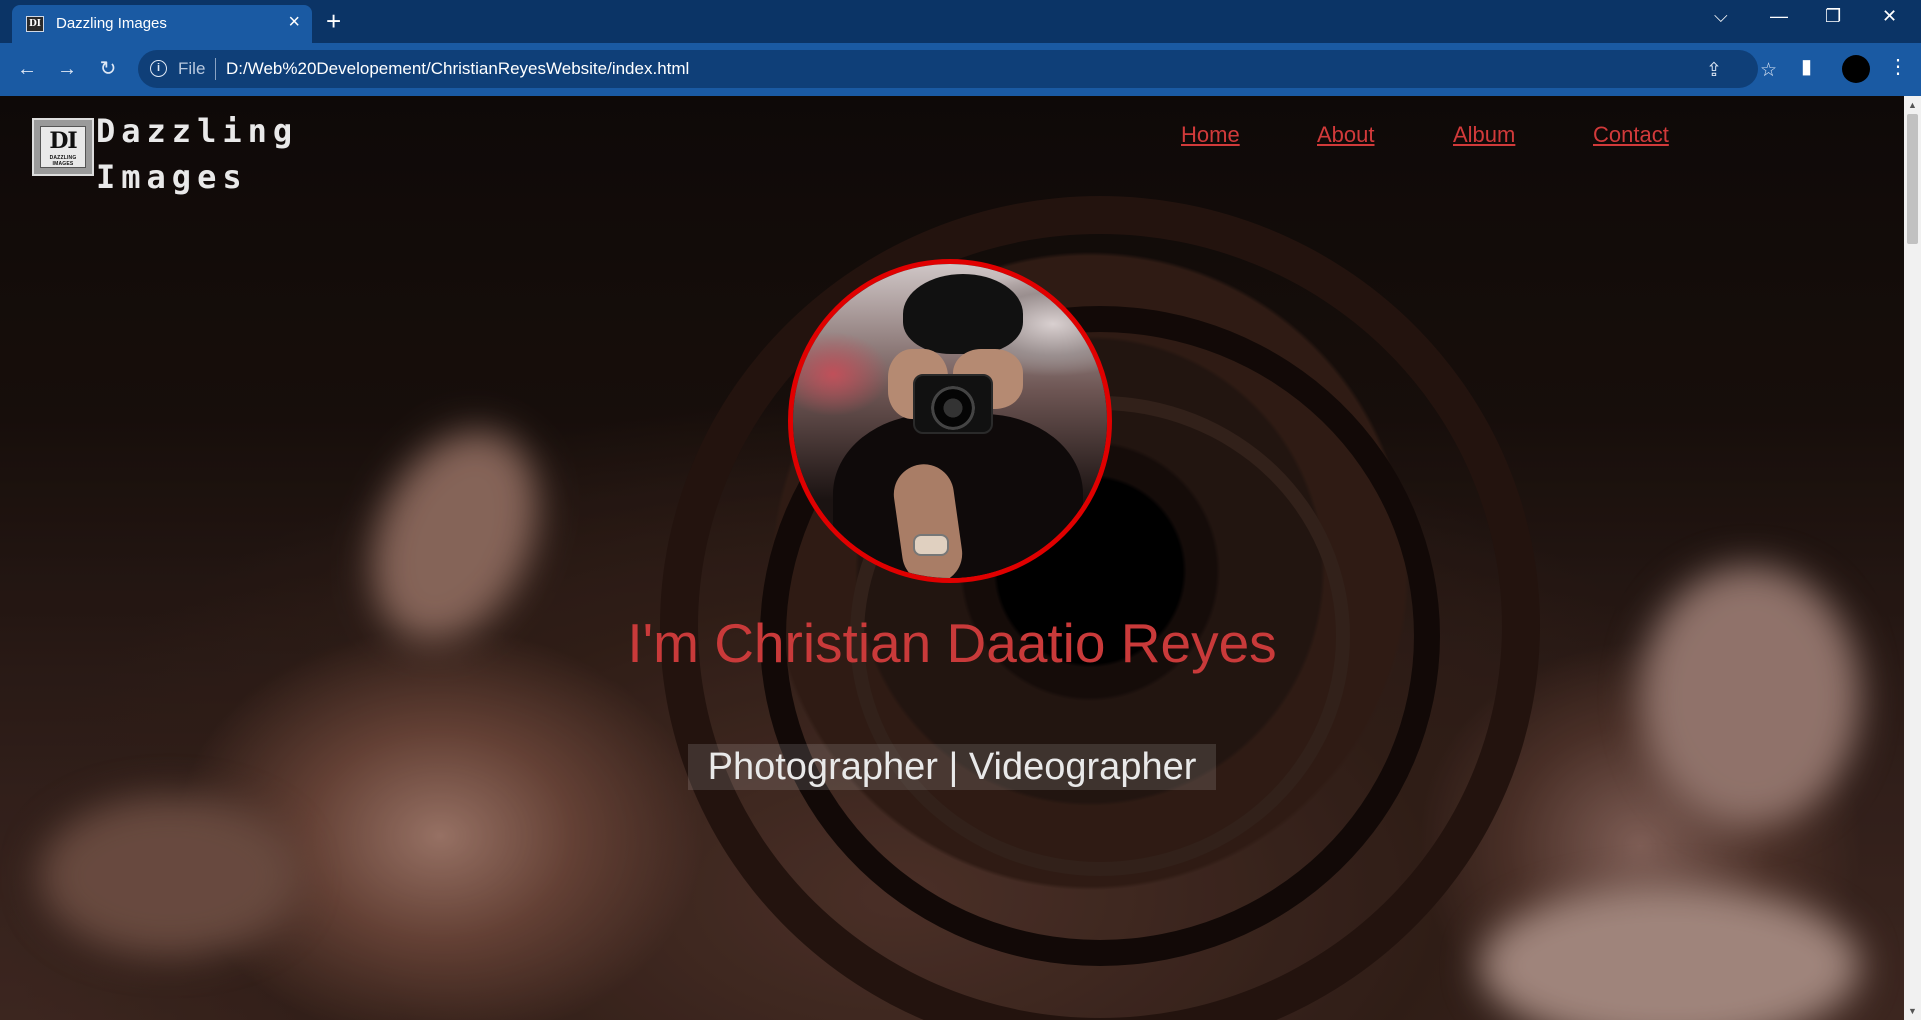 This screenshot has width=1921, height=1020. I want to click on new-tab-plus-icon: +, so click(333, 21).